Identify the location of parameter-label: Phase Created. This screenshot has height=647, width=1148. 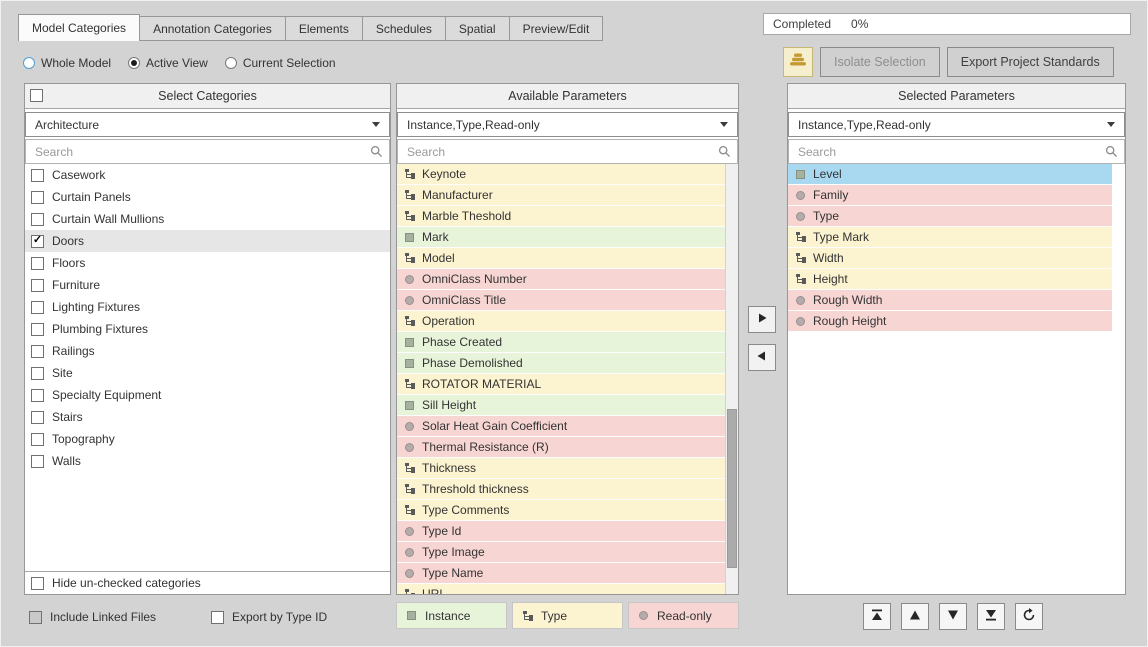
(462, 342).